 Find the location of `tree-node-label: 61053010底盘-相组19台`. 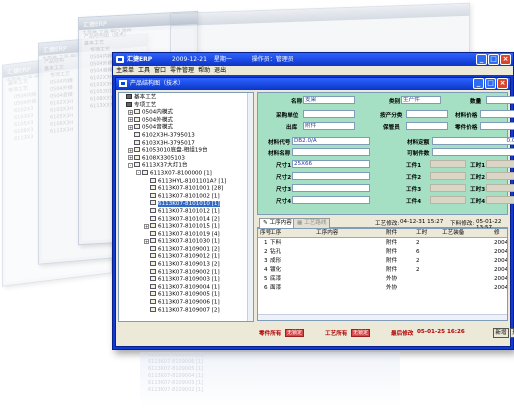

tree-node-label: 61053010底盘-相组19台 is located at coordinates (175, 150).